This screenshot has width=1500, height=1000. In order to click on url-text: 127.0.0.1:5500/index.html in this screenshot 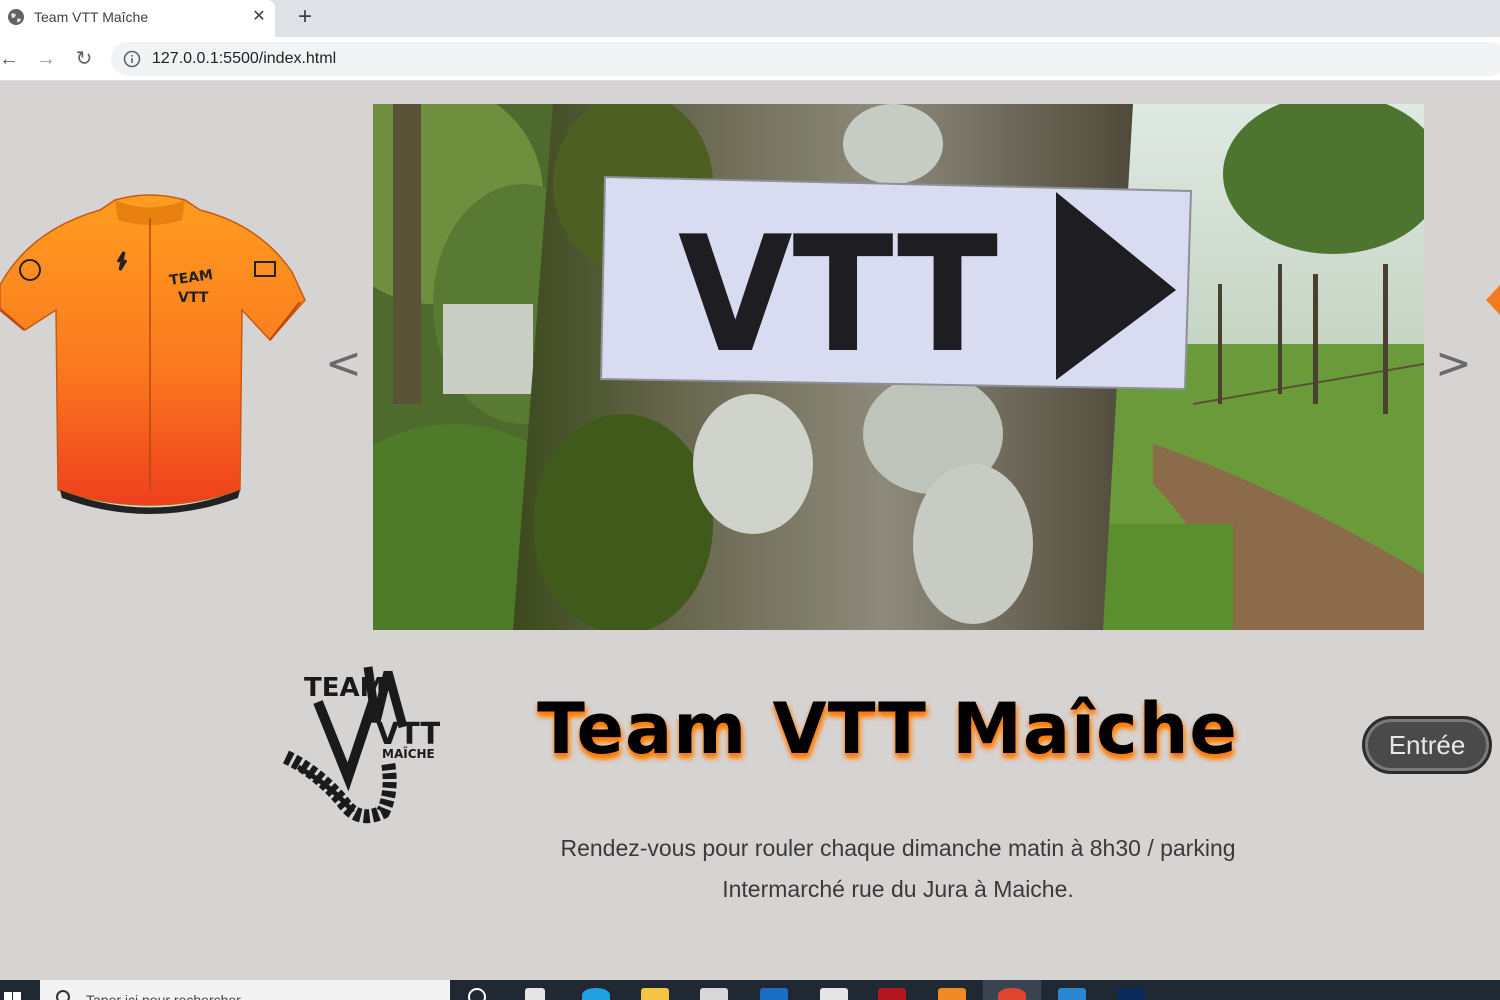, I will do `click(244, 58)`.